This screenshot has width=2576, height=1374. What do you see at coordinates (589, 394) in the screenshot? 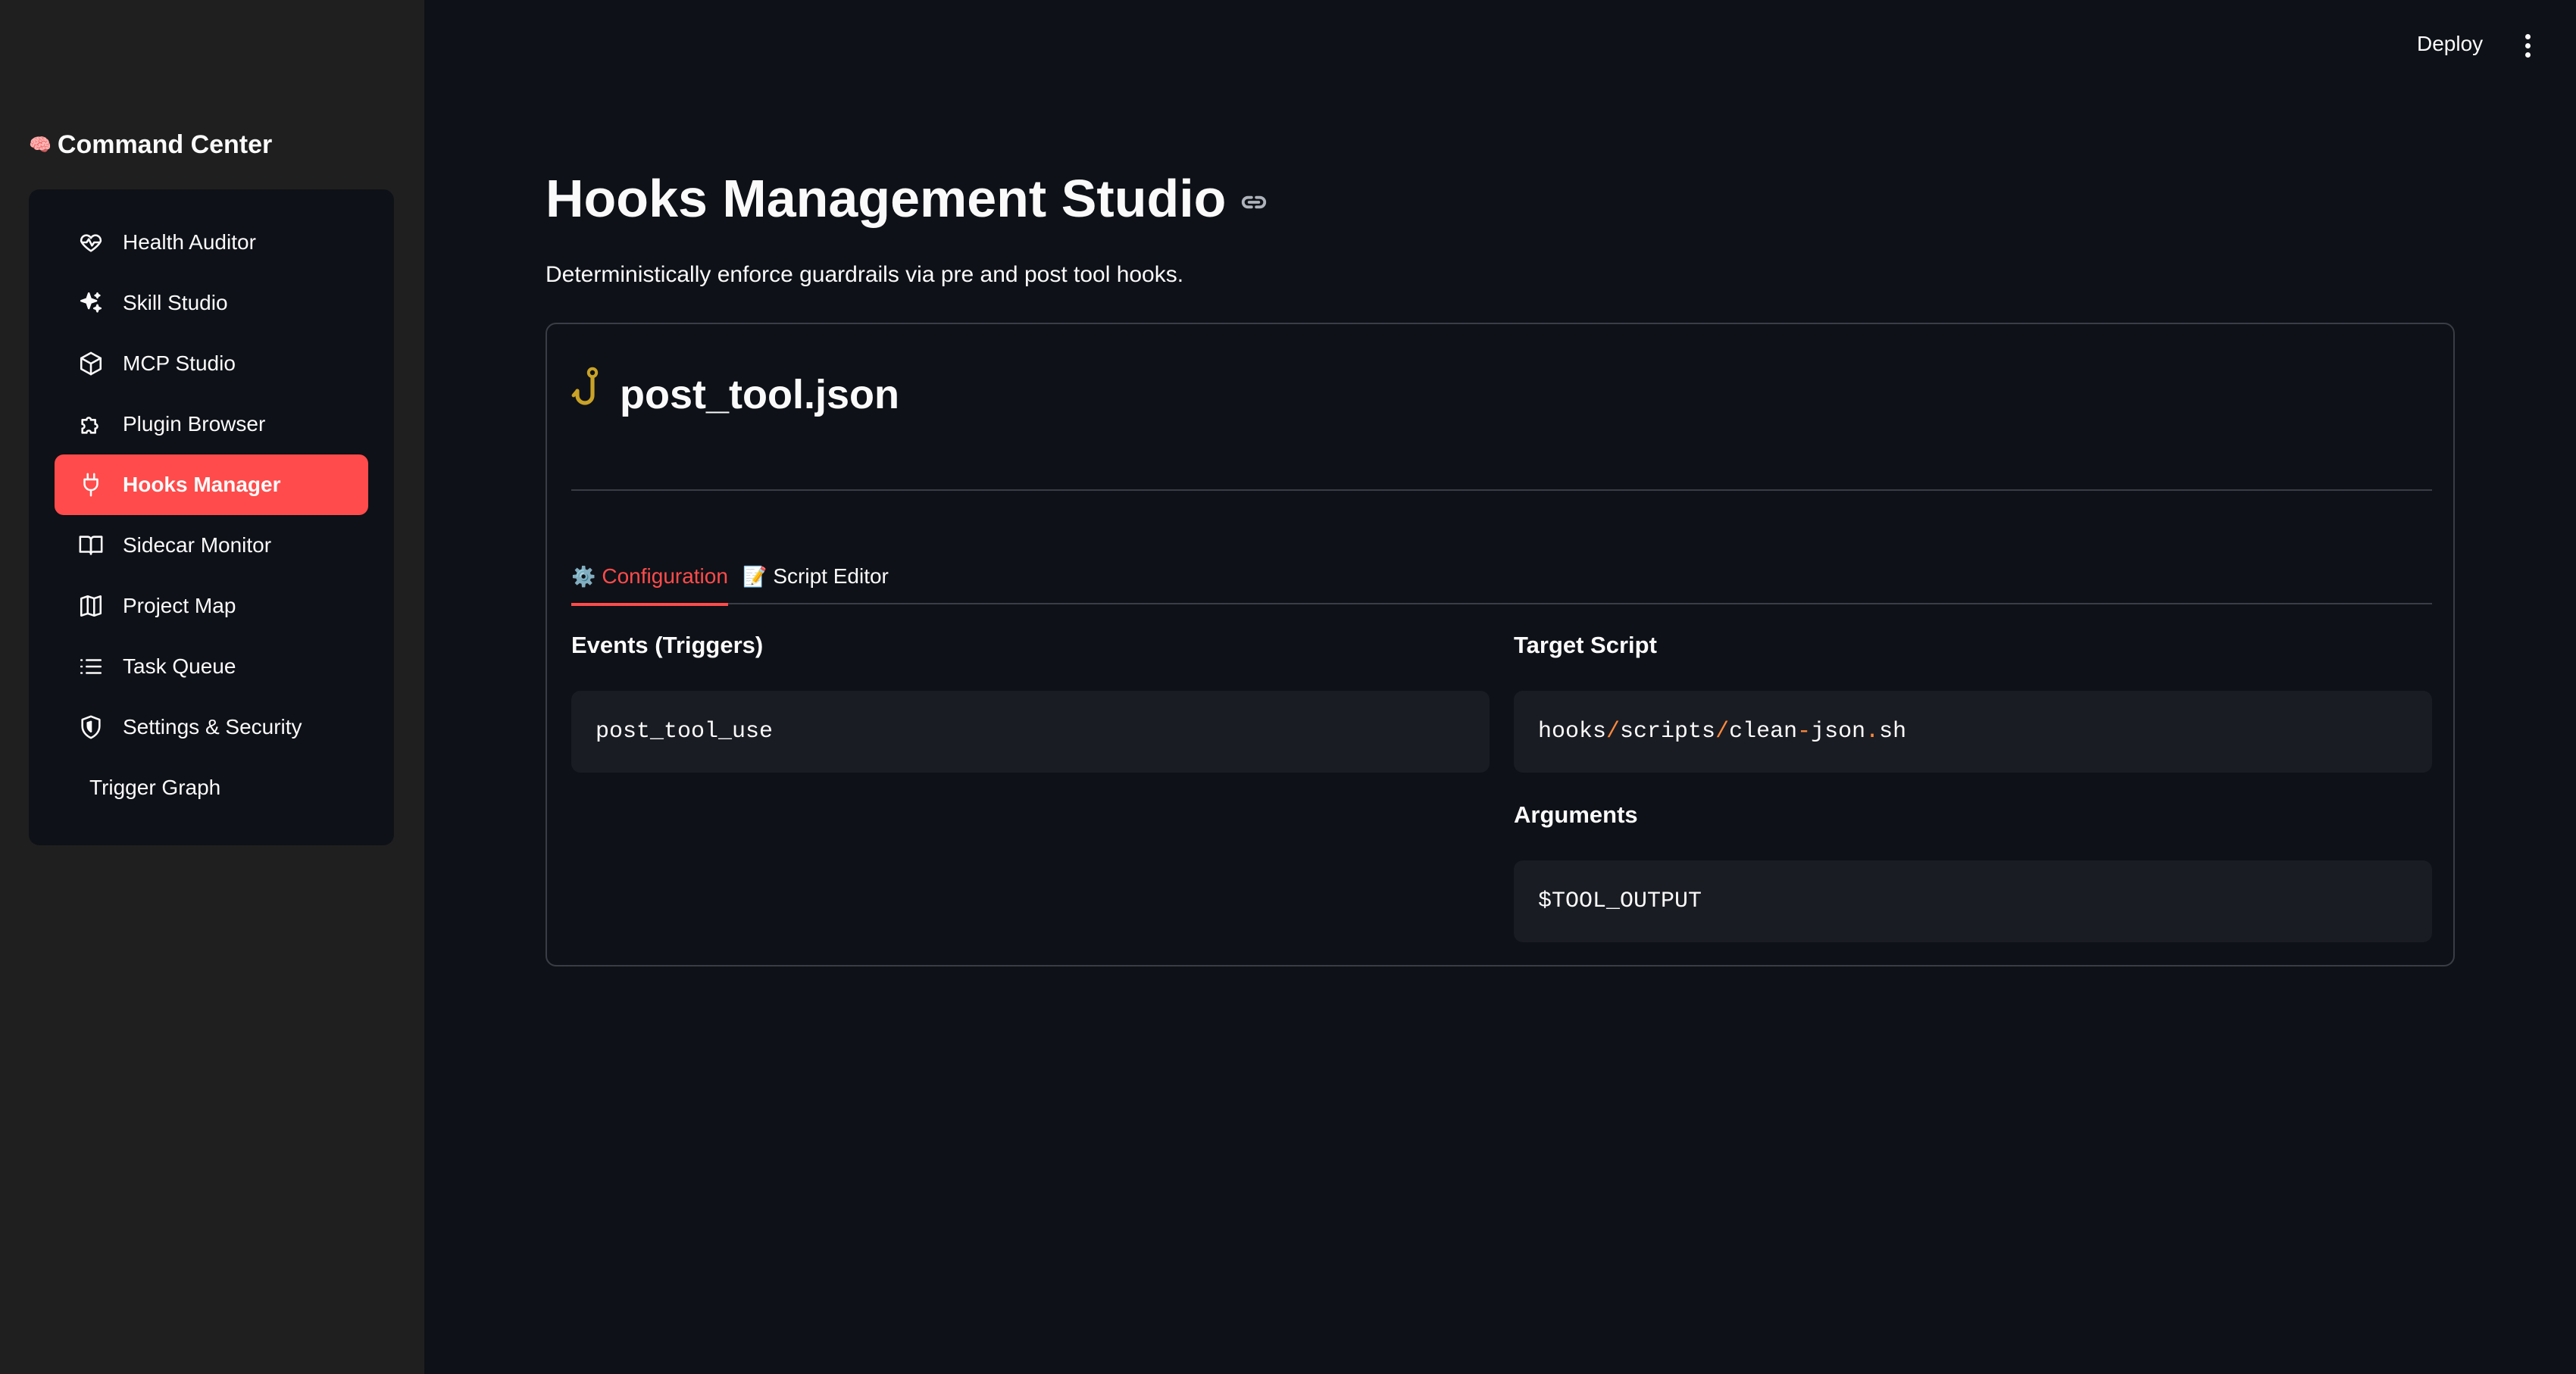
I see `hook-icon` at bounding box center [589, 394].